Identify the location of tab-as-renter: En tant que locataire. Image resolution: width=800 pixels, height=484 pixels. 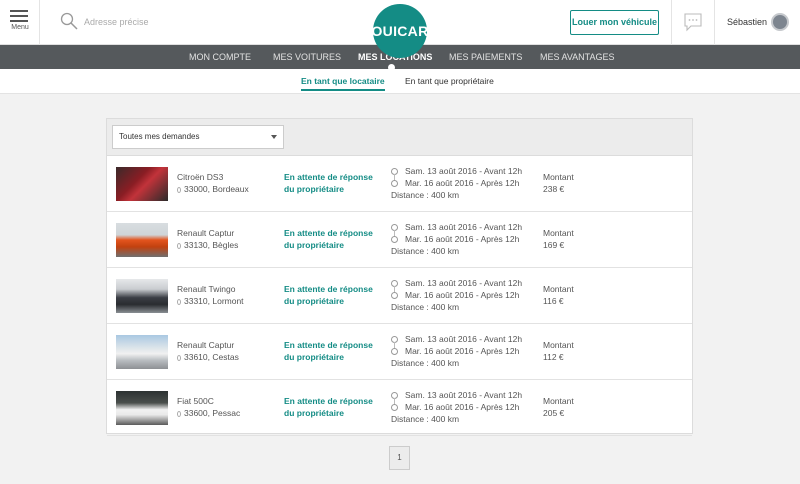
(343, 83).